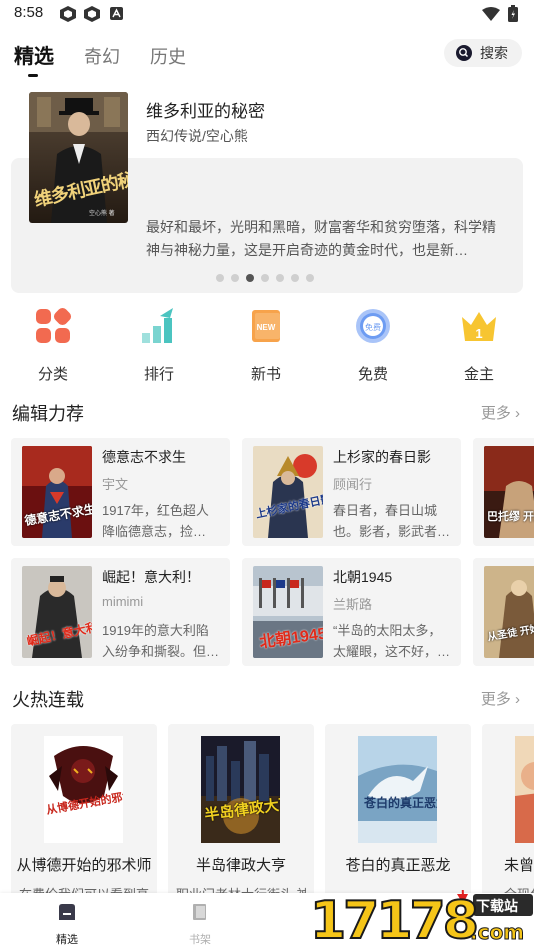 This screenshot has width=534, height=950. I want to click on book-title: 苍白的真正恶龙, so click(398, 865).